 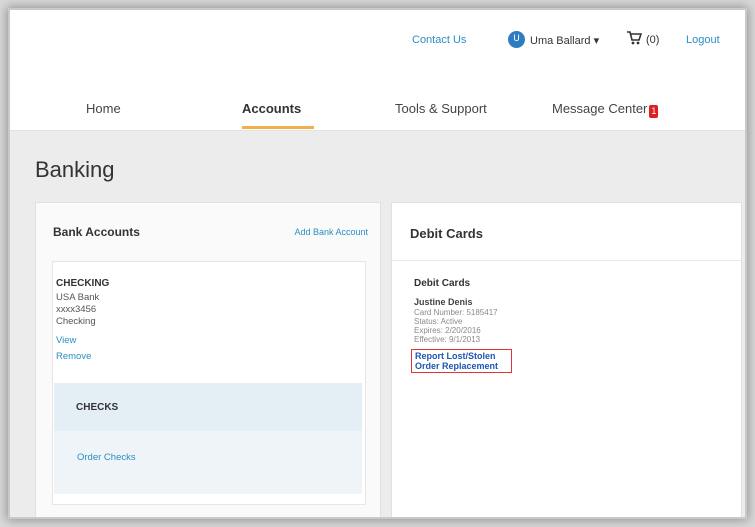 I want to click on add-bank-account-link: Add Bank Account, so click(x=331, y=232).